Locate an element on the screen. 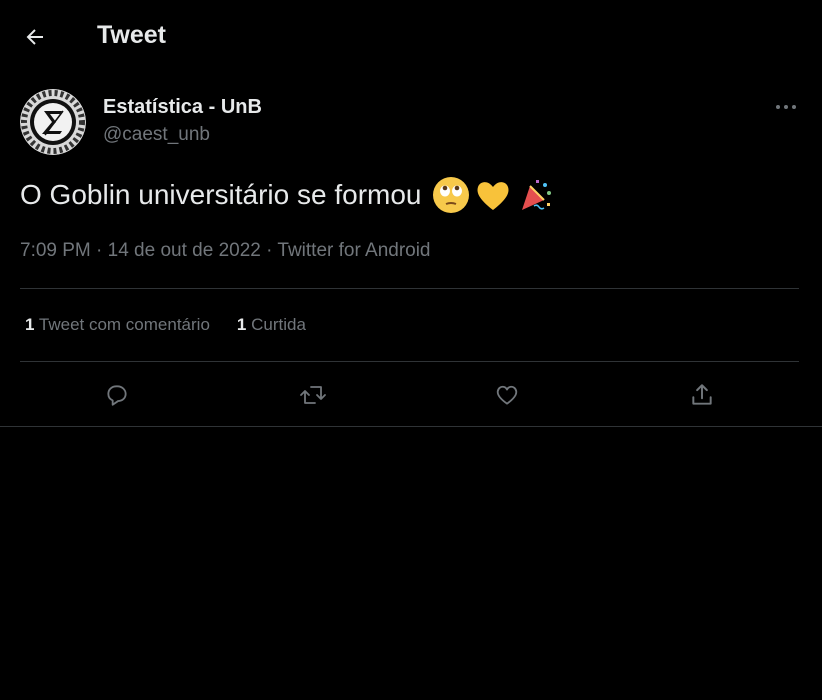 Image resolution: width=822 pixels, height=700 pixels. share-button is located at coordinates (702, 395).